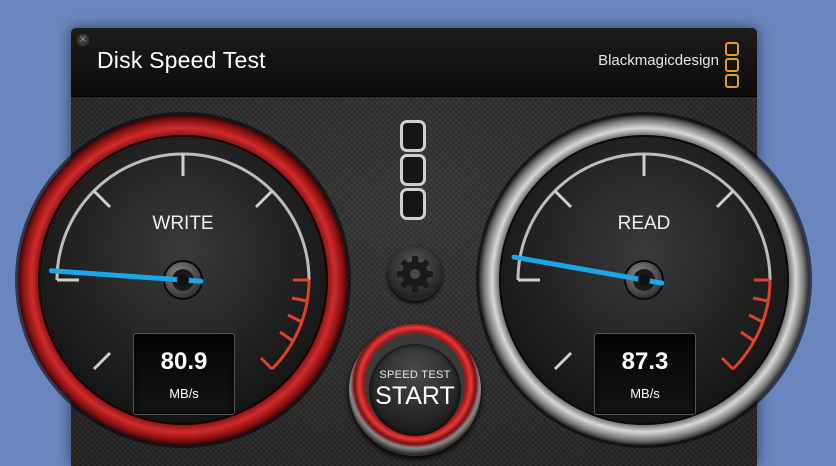  What do you see at coordinates (415, 396) in the screenshot?
I see `start-button-label: START` at bounding box center [415, 396].